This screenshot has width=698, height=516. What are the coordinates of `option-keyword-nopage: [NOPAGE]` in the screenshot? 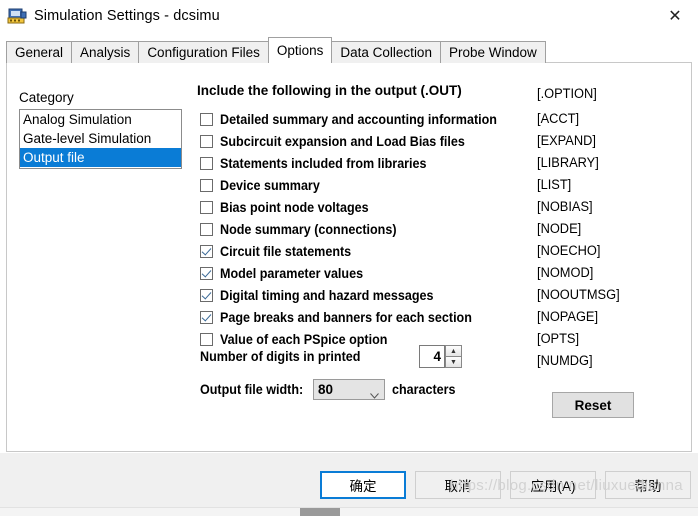 It's located at (568, 316).